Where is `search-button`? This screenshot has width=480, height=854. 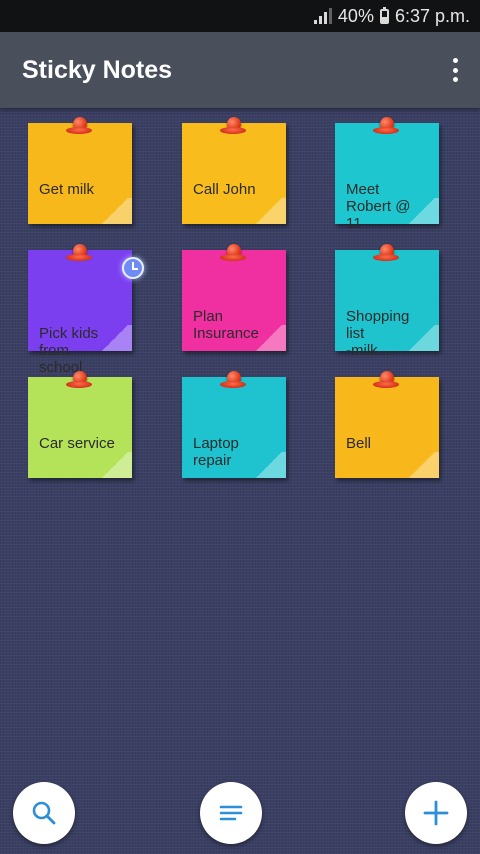
search-button is located at coordinates (44, 813).